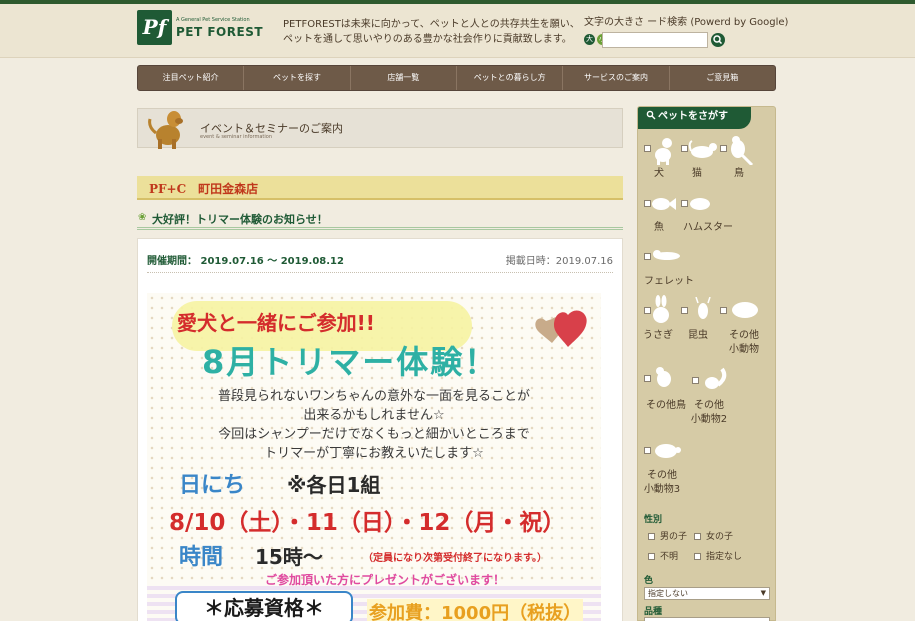 The width and height of the screenshot is (915, 621). Describe the element at coordinates (662, 483) in the screenshot. I see `animal-other-small-3-label: その他 小動物3` at that location.